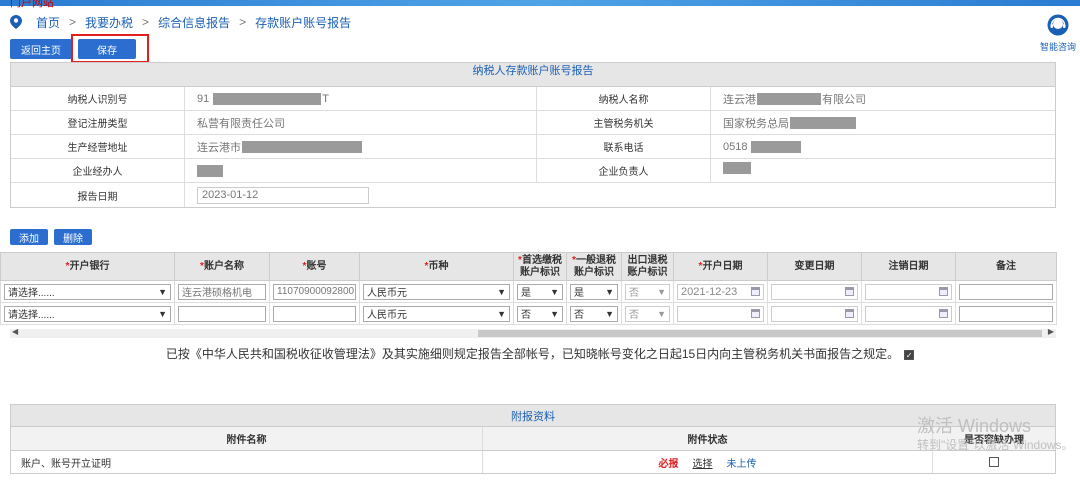 Image resolution: width=1080 pixels, height=481 pixels. Describe the element at coordinates (533, 123) in the screenshot. I see `info-row: 登记注册类型 私营有限责任公司 主管税务机关 国家税务总局` at that location.